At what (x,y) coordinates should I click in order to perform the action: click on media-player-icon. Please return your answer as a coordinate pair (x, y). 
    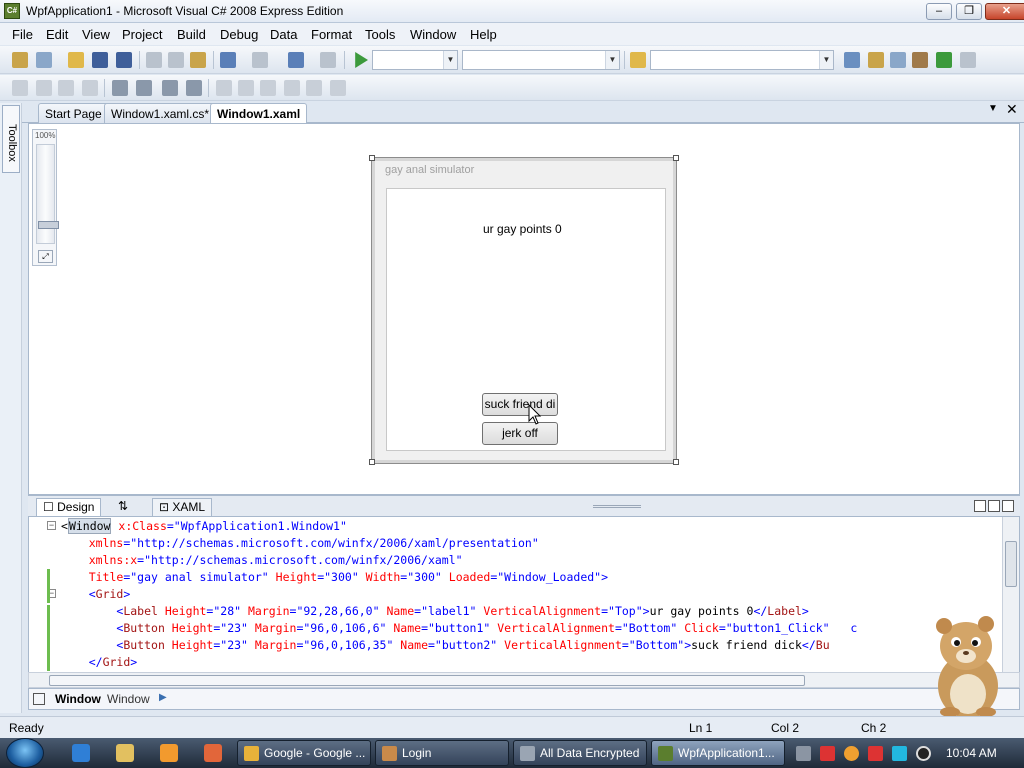
    Looking at the image, I should click on (169, 753).